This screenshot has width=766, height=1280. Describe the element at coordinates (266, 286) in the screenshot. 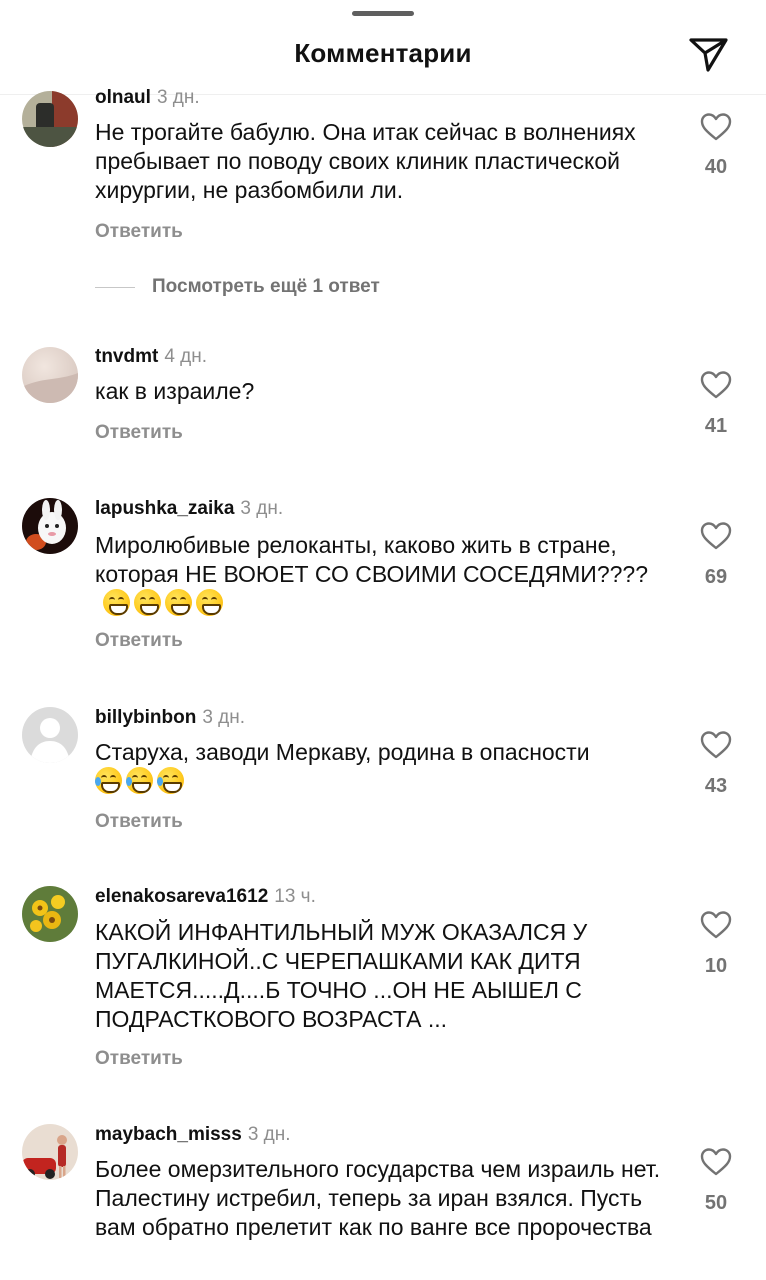

I see `view-more-replies-label: Посмотреть ещё 1 ответ` at that location.